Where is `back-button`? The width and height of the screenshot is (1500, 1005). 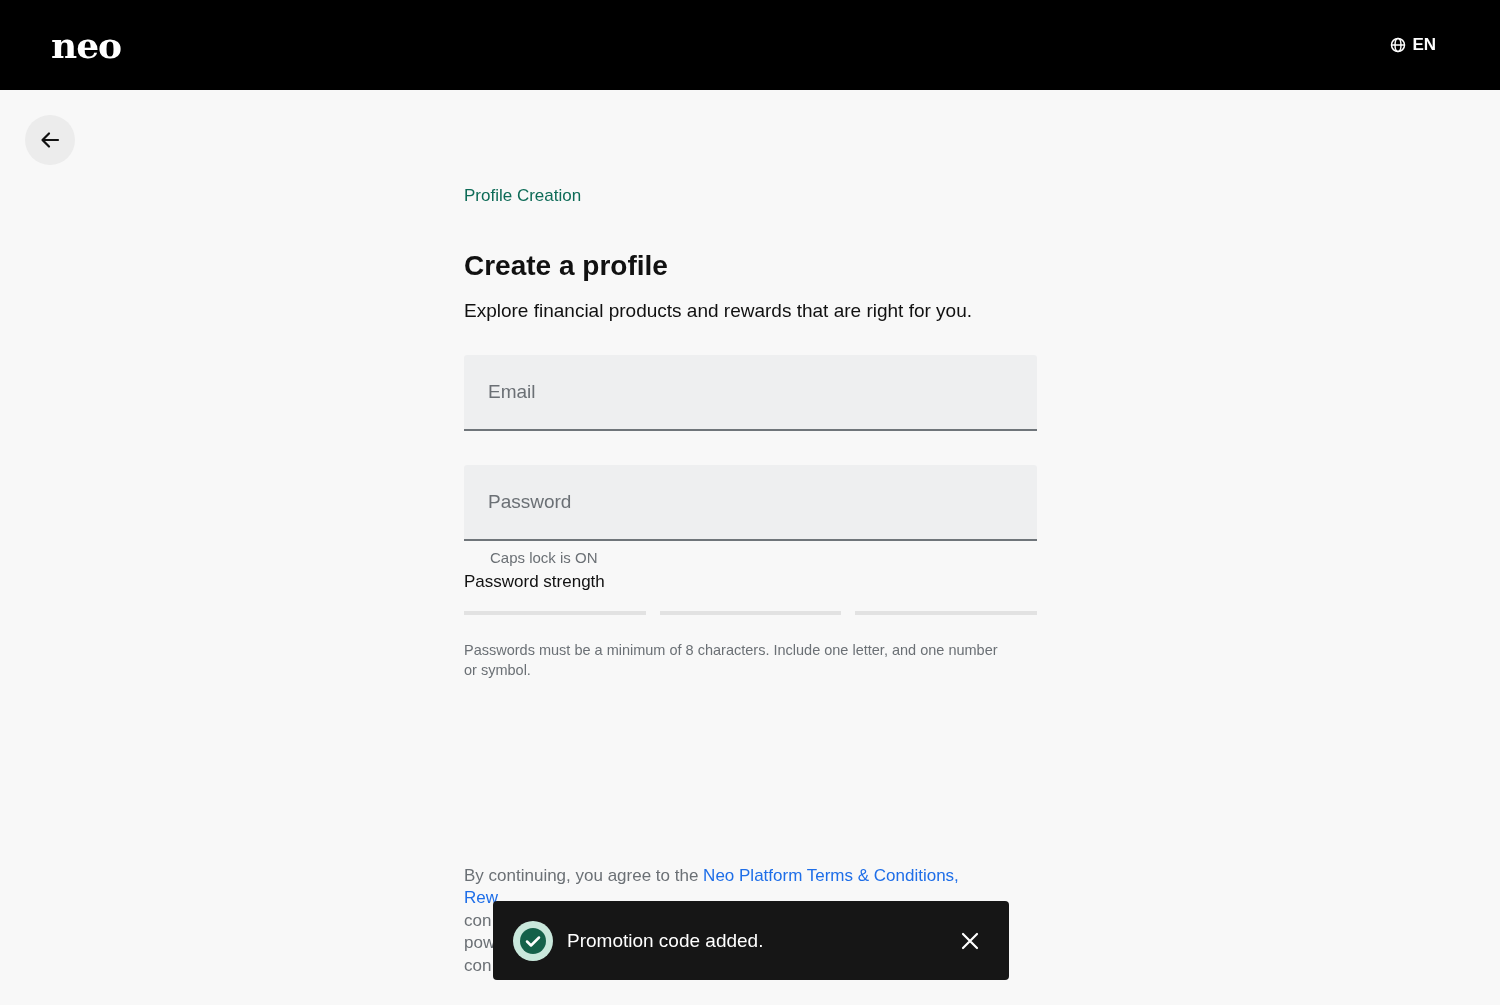 back-button is located at coordinates (50, 140).